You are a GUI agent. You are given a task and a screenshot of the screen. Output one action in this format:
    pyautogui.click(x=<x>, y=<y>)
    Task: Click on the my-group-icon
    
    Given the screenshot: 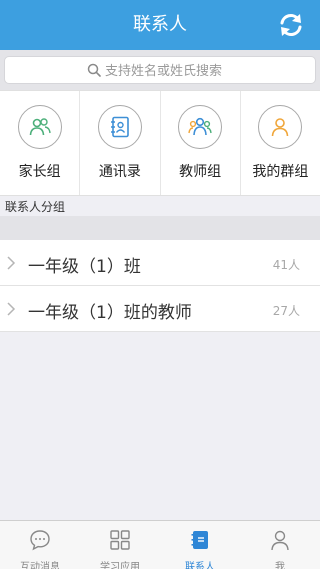 What is the action you would take?
    pyautogui.click(x=280, y=127)
    